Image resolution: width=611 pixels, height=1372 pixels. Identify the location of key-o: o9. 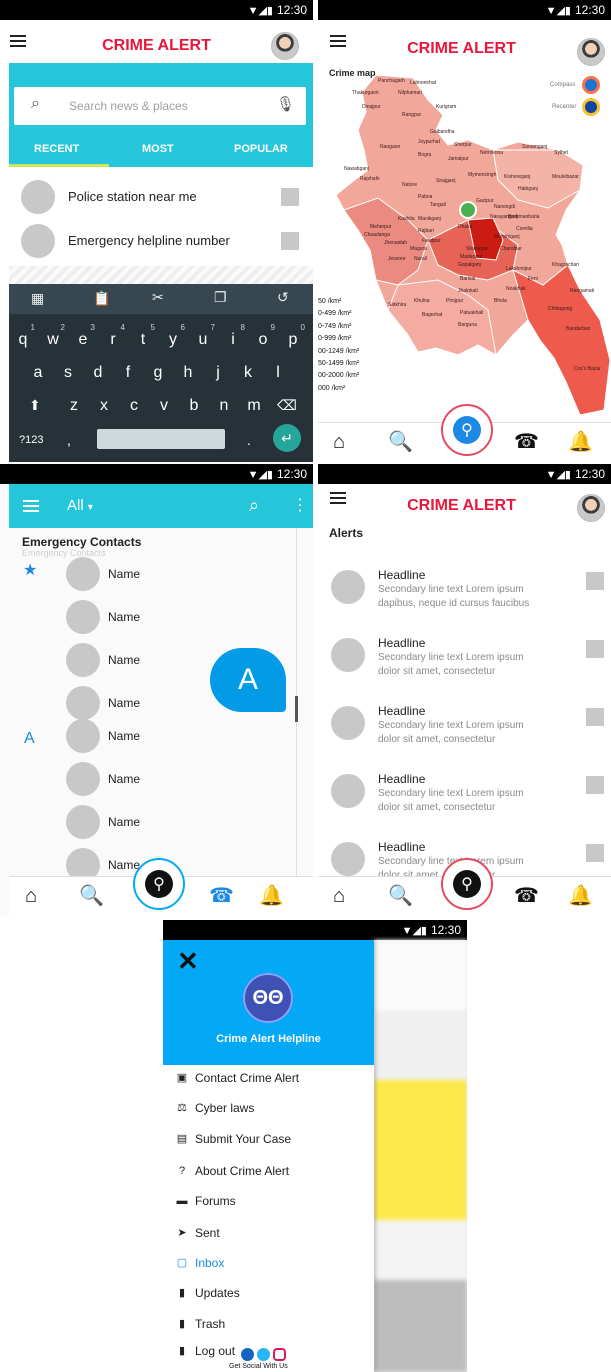
(264, 336).